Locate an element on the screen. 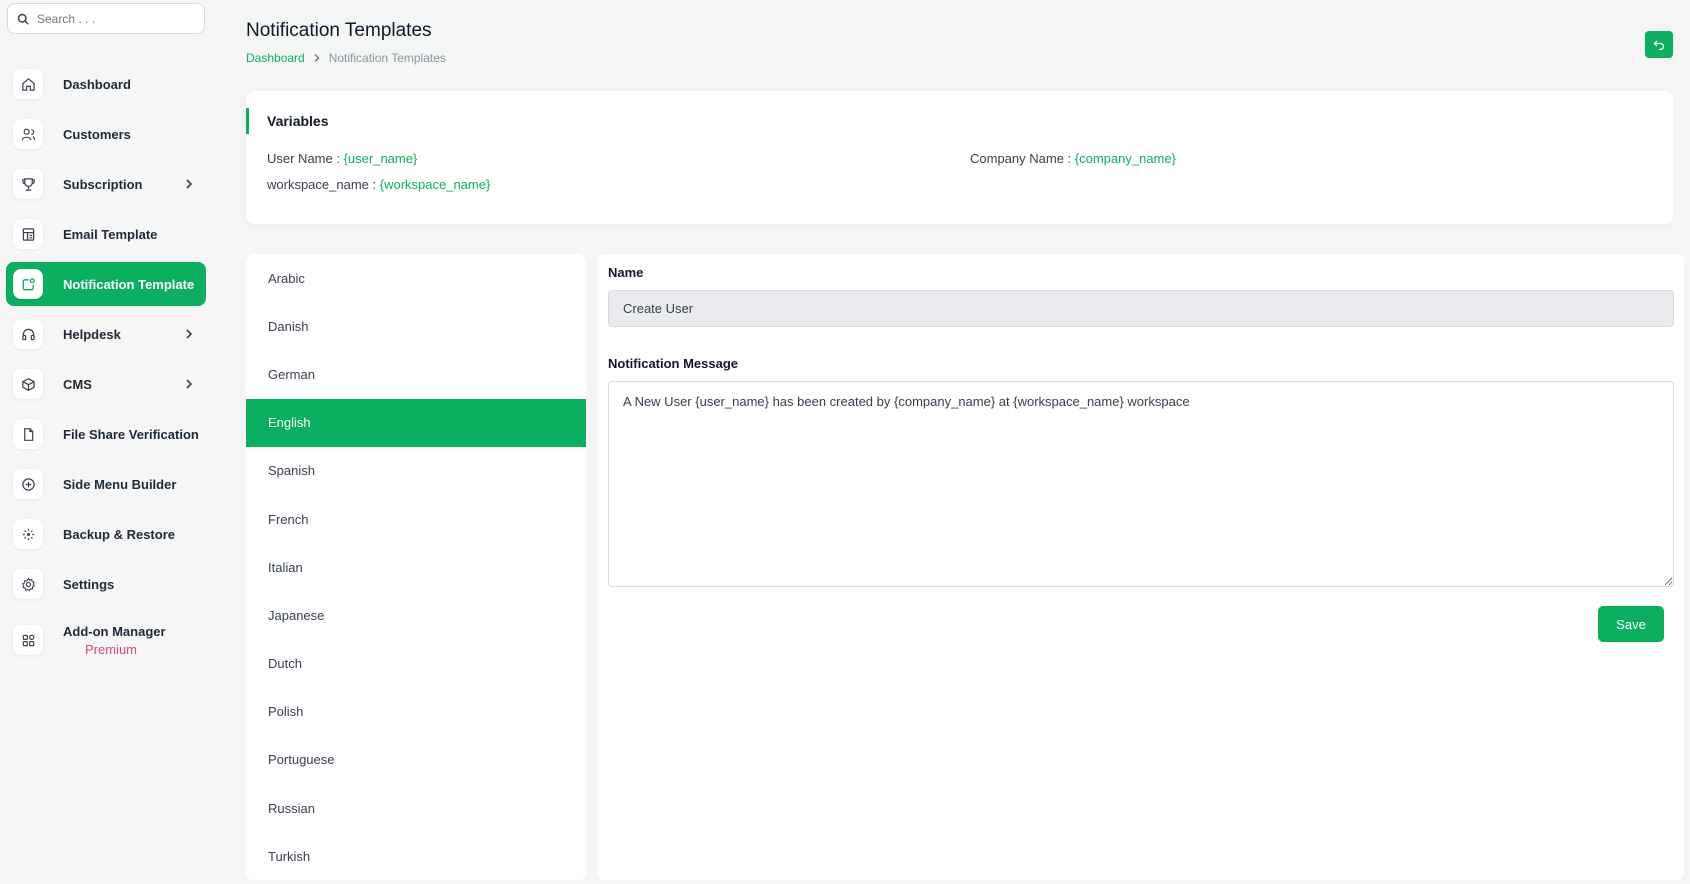  sidebar-item-label: Backup & Restore is located at coordinates (119, 534).